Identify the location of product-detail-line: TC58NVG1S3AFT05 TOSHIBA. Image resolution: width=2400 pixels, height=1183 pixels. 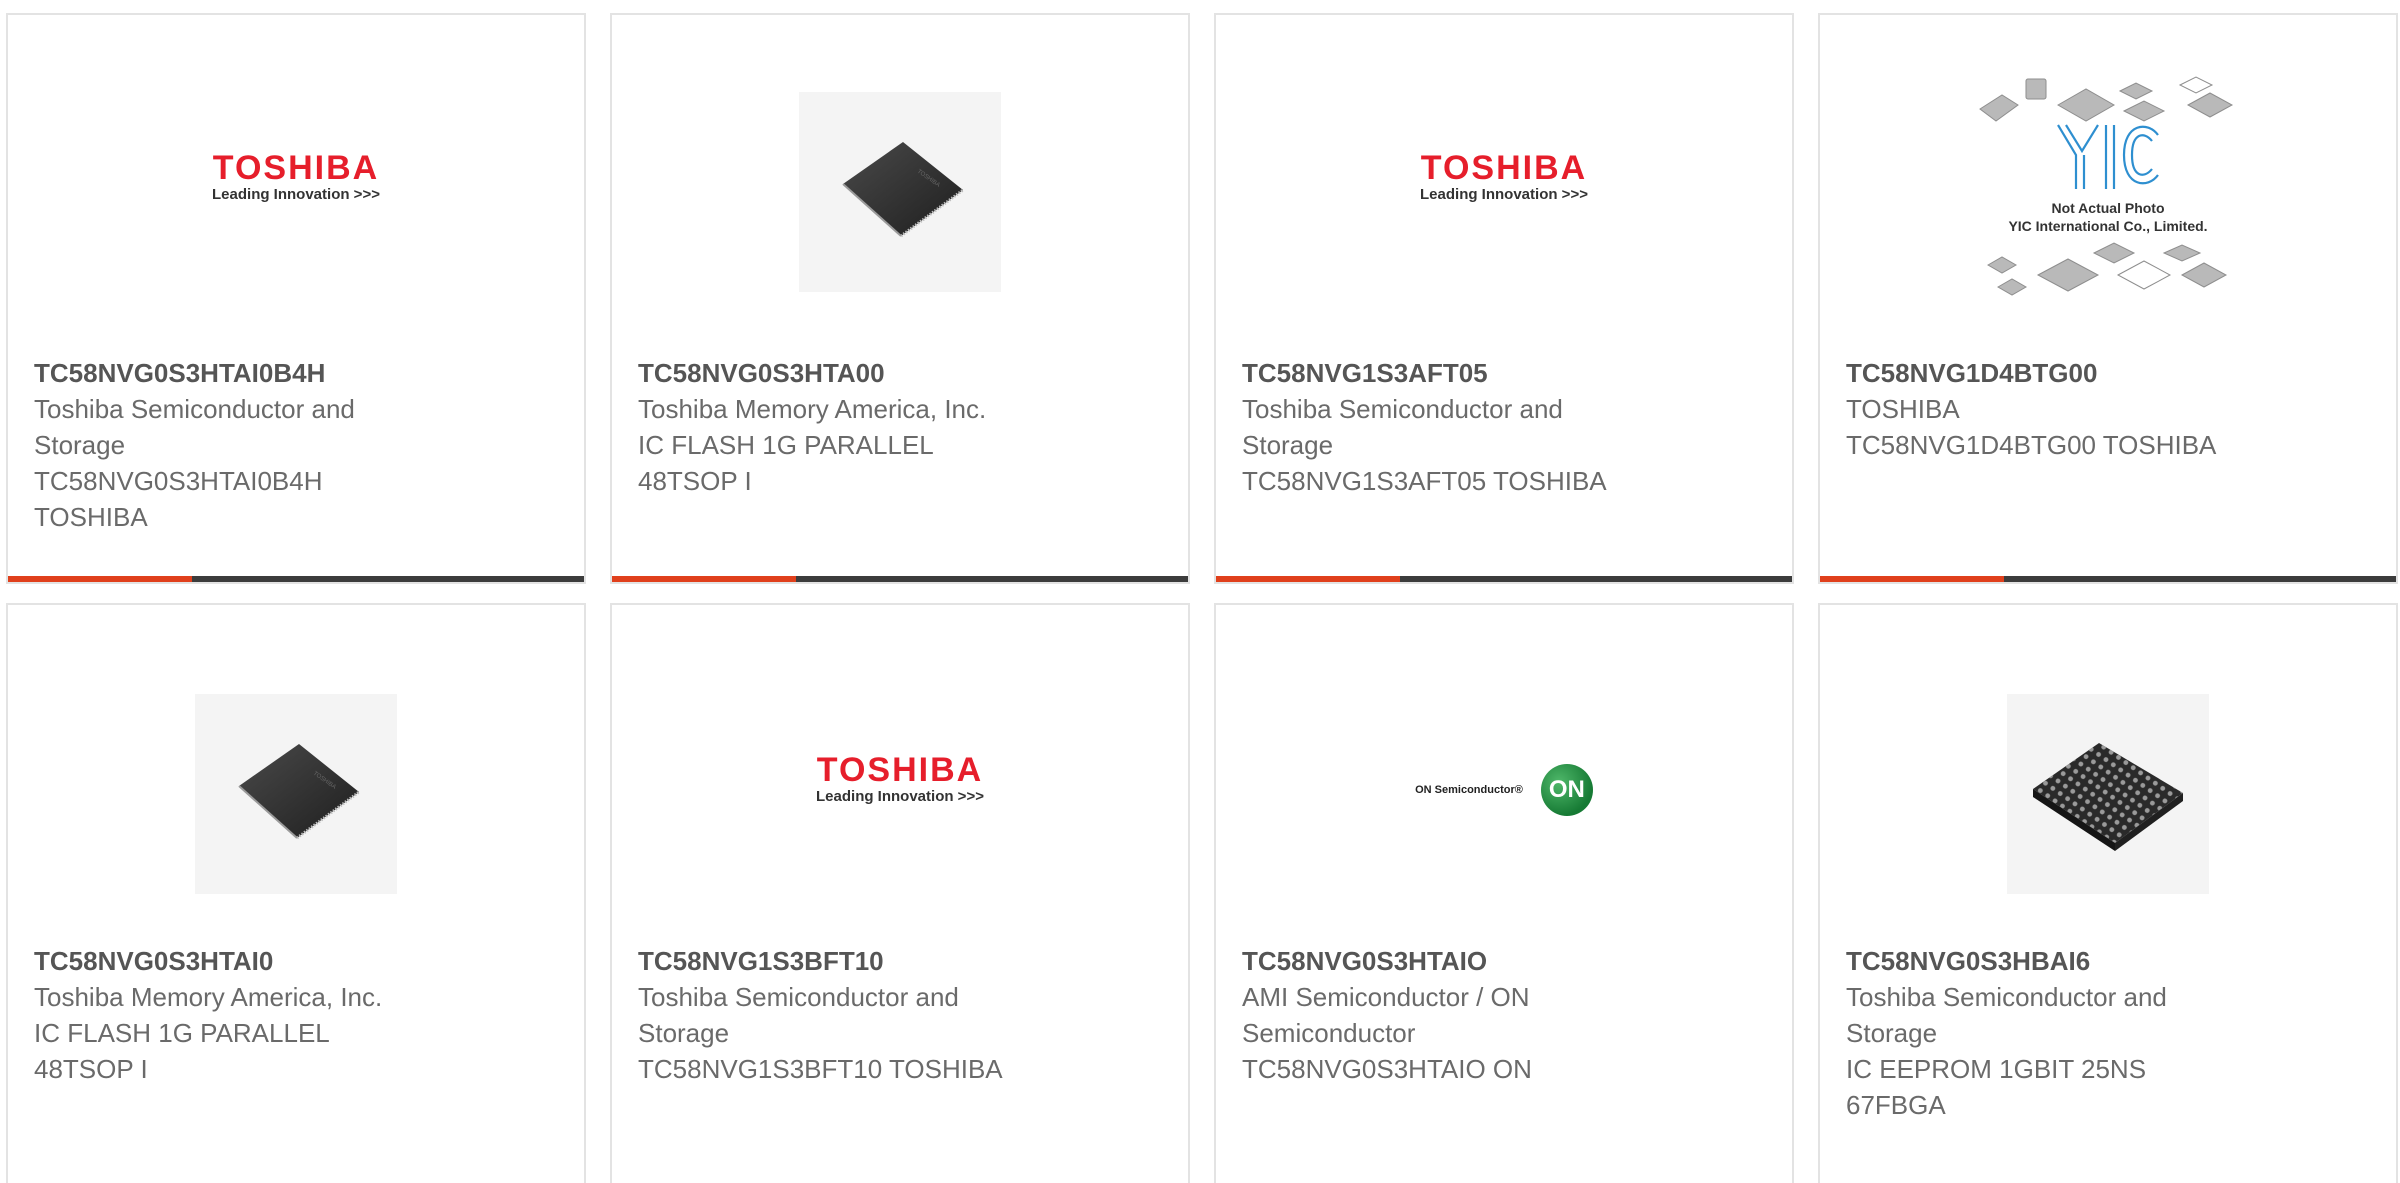
(1424, 481).